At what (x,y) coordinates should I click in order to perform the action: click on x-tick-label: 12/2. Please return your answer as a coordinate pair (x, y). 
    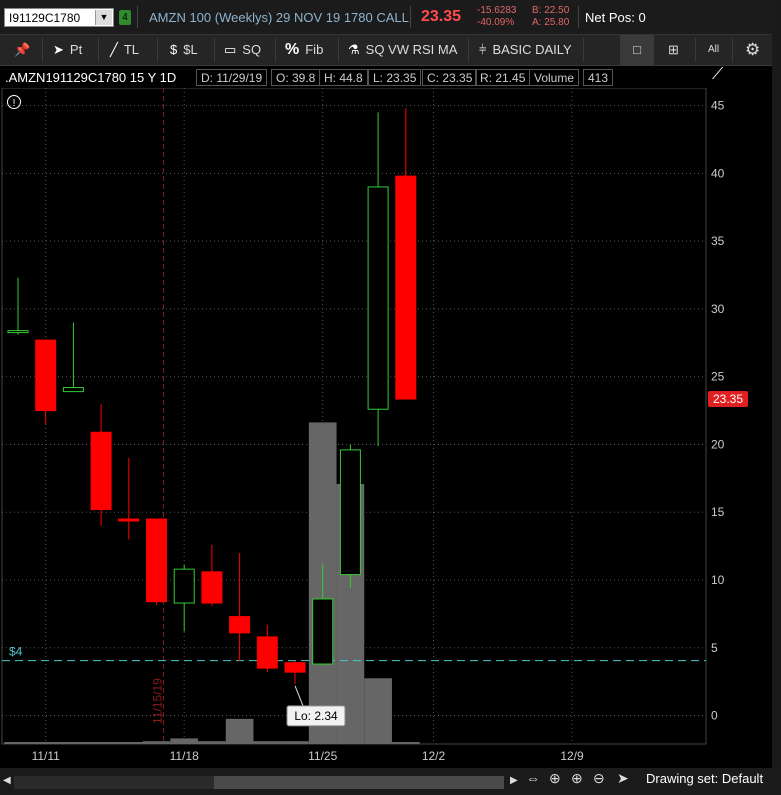
    Looking at the image, I should click on (434, 756).